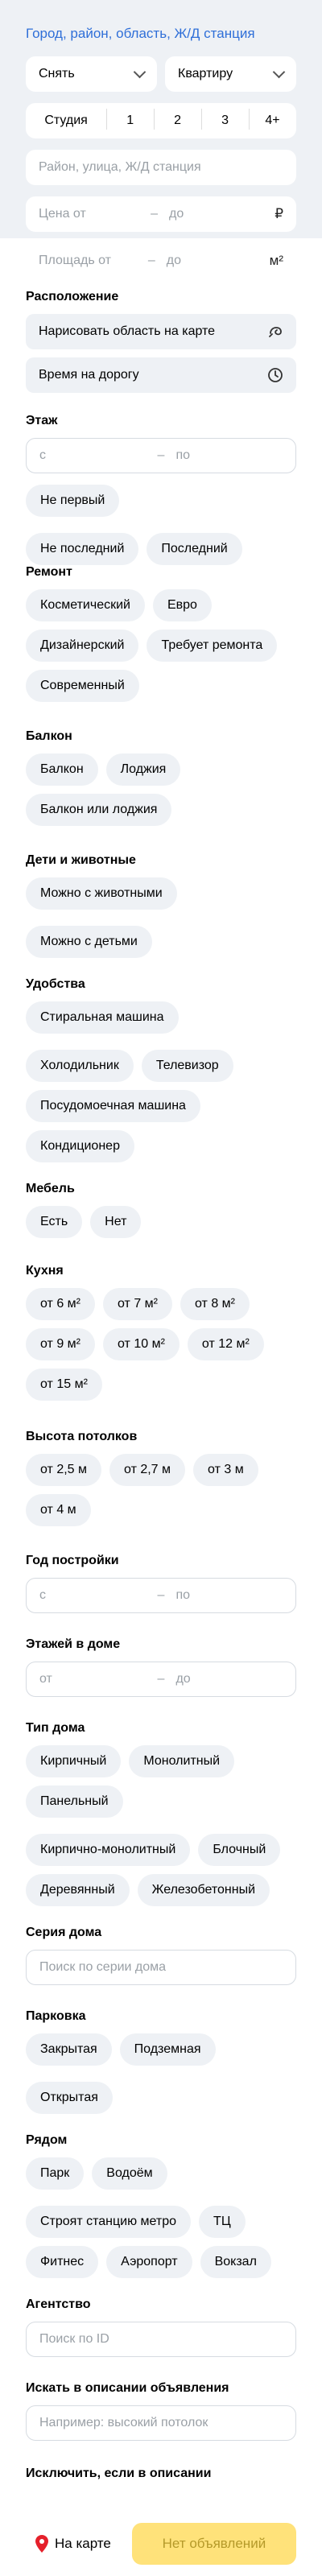  What do you see at coordinates (58, 1510) in the screenshot?
I see `chip-ceiling-4: от 4 м` at bounding box center [58, 1510].